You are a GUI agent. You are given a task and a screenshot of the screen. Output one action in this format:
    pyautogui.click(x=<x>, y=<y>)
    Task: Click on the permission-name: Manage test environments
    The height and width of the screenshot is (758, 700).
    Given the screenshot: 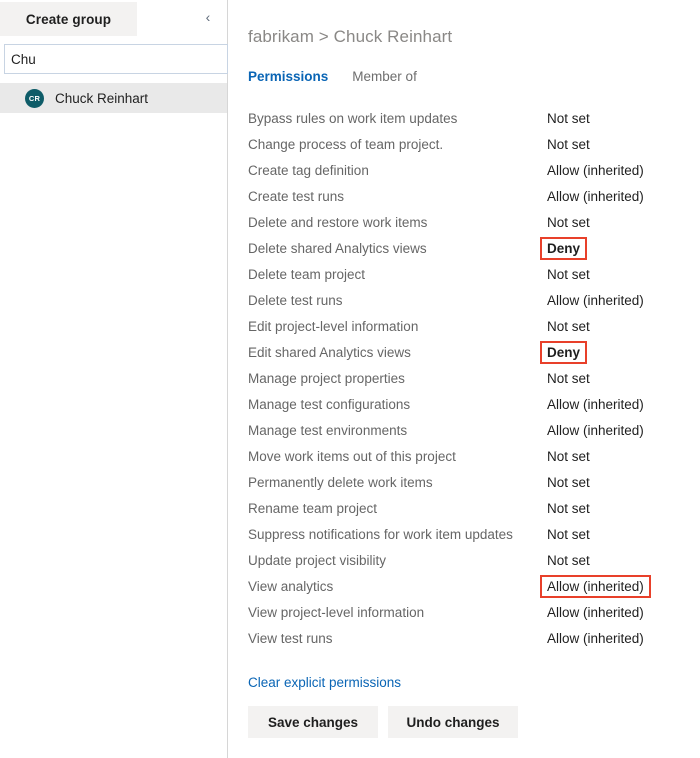 What is the action you would take?
    pyautogui.click(x=328, y=430)
    